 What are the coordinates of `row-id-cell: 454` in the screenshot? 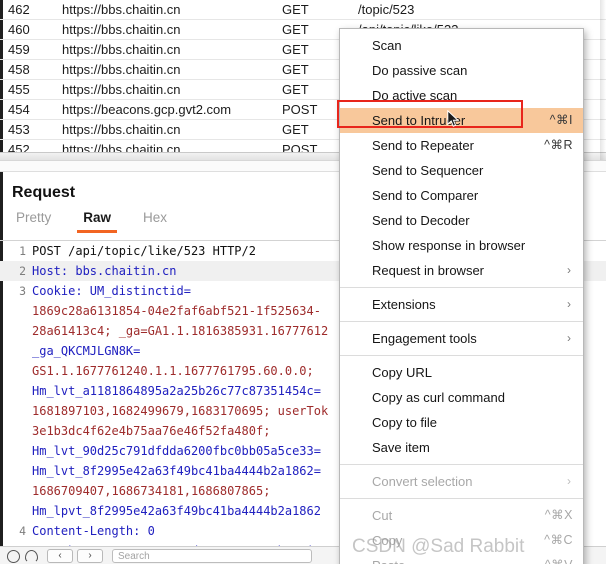 It's located at (19, 109).